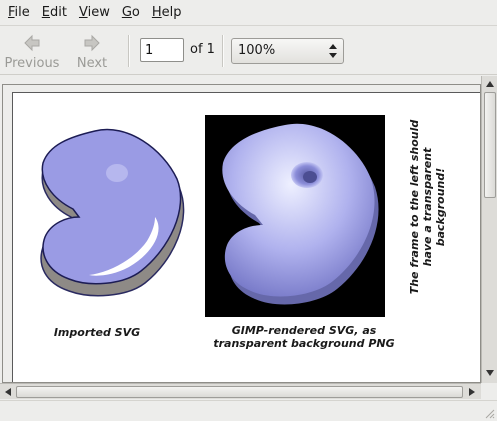  I want to click on triangle-right-icon, so click(472, 392).